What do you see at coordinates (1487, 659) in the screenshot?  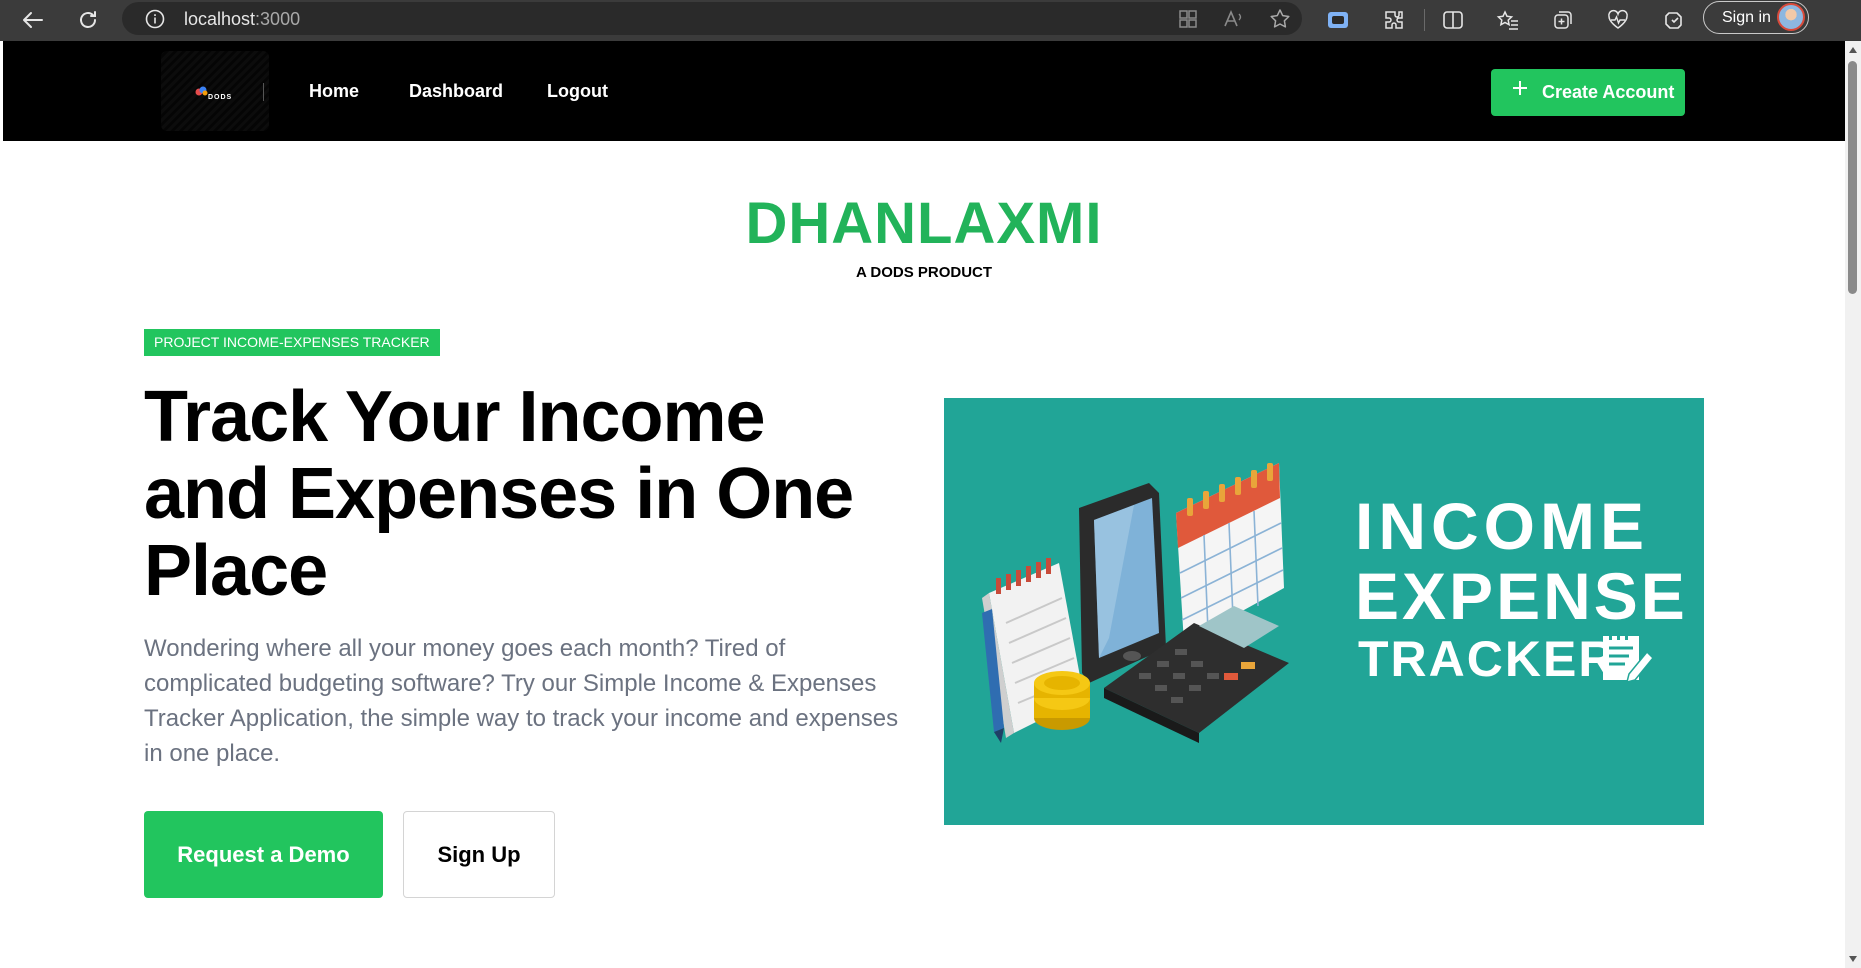 I see `image-text-tracker: TRACKER` at bounding box center [1487, 659].